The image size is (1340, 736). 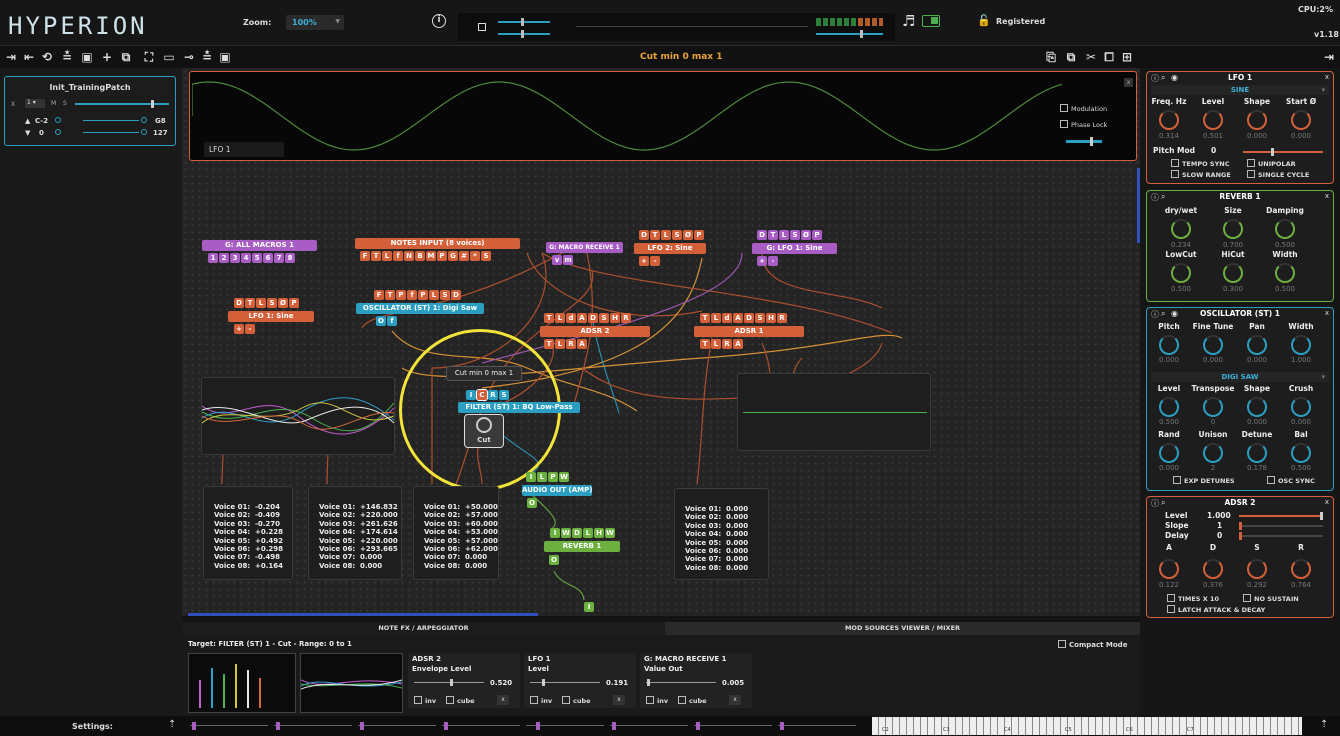 I want to click on adsr2-out-pin: A, so click(x=582, y=344).